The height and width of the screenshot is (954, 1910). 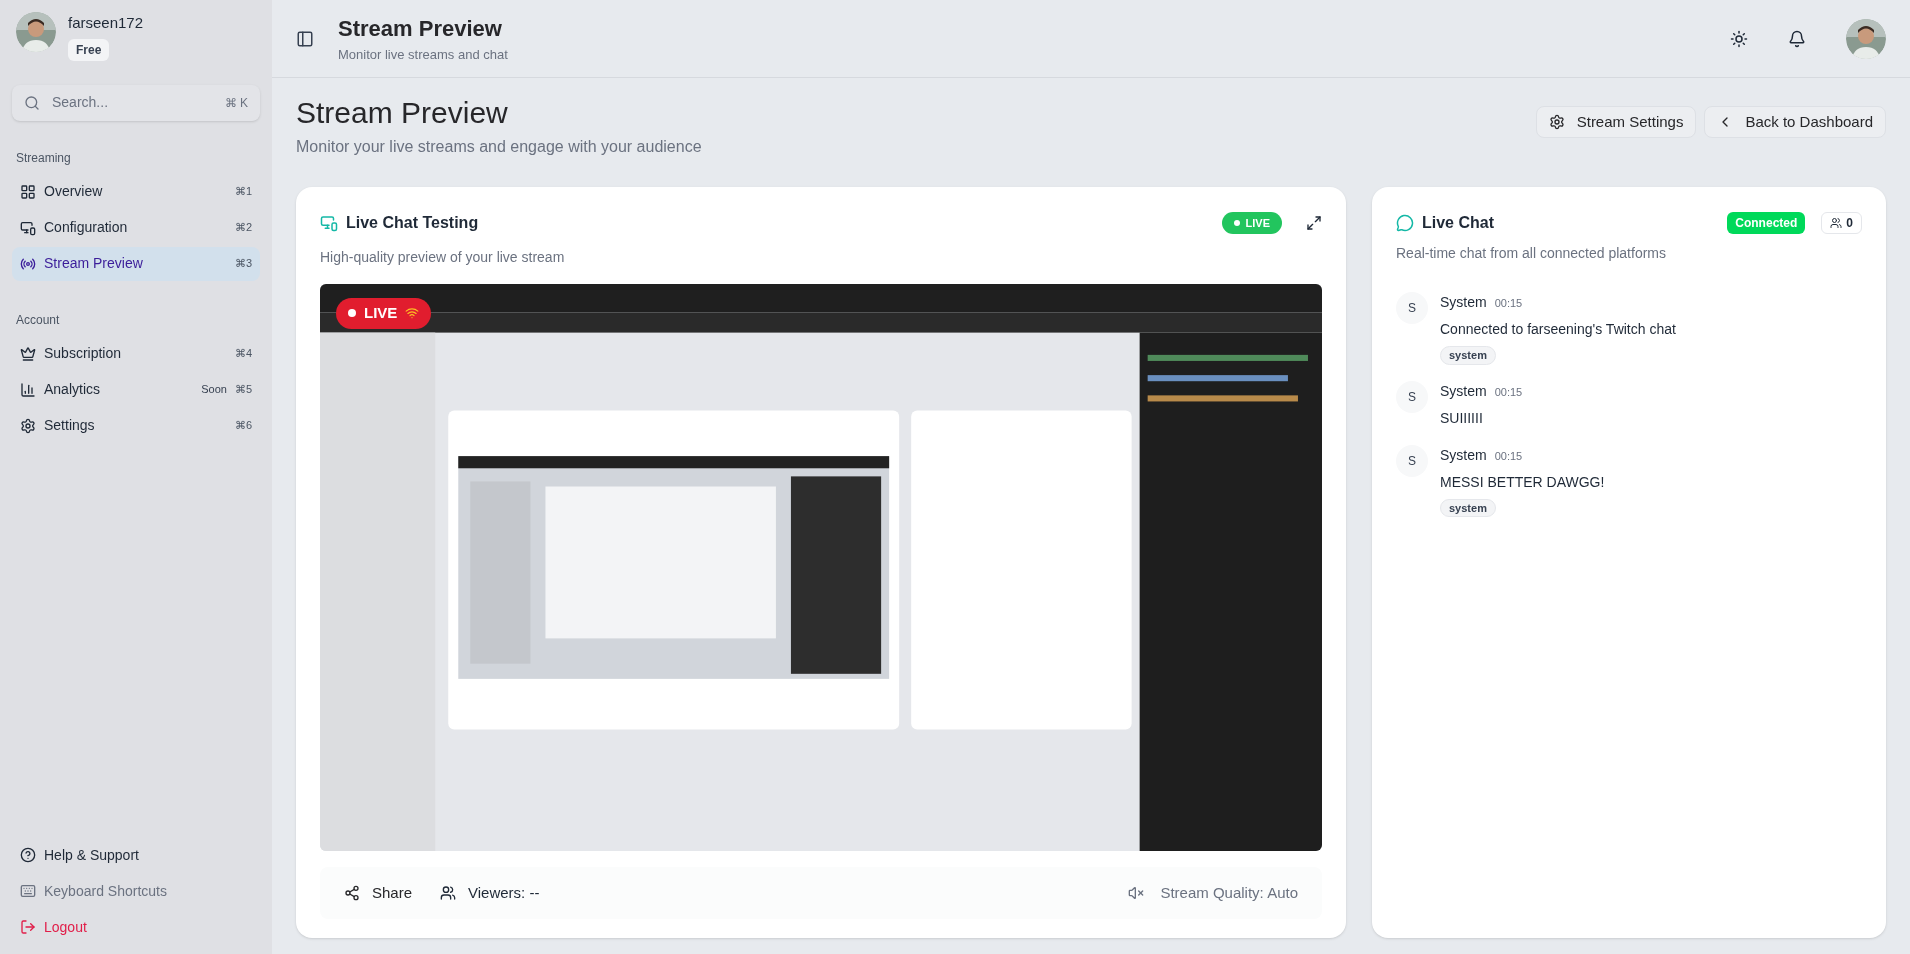 I want to click on search-field: Search... ⌘ K, so click(x=136, y=102).